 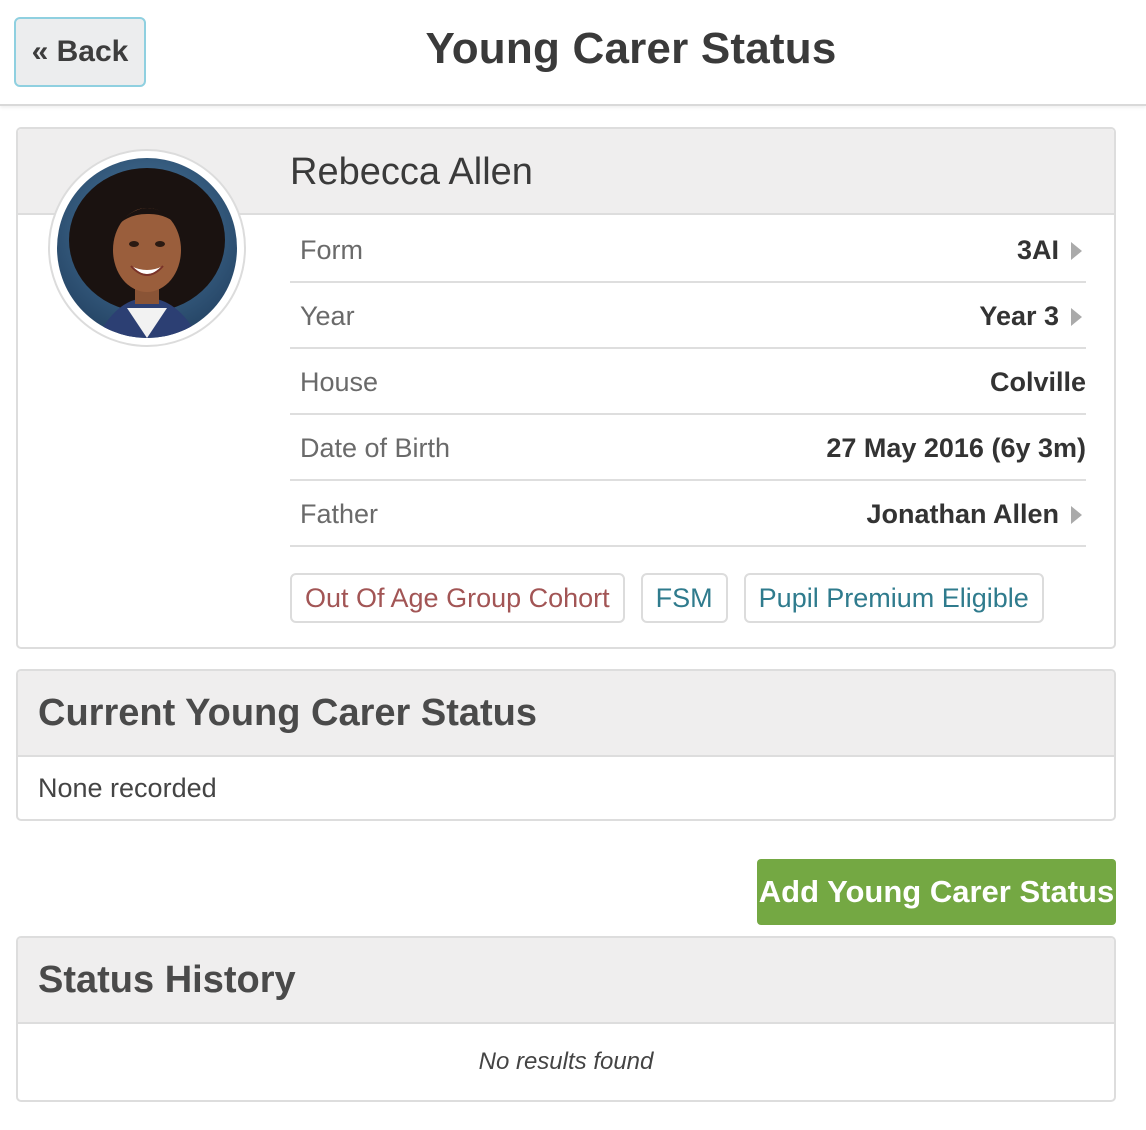 I want to click on detail-label-year: Year, so click(x=327, y=316).